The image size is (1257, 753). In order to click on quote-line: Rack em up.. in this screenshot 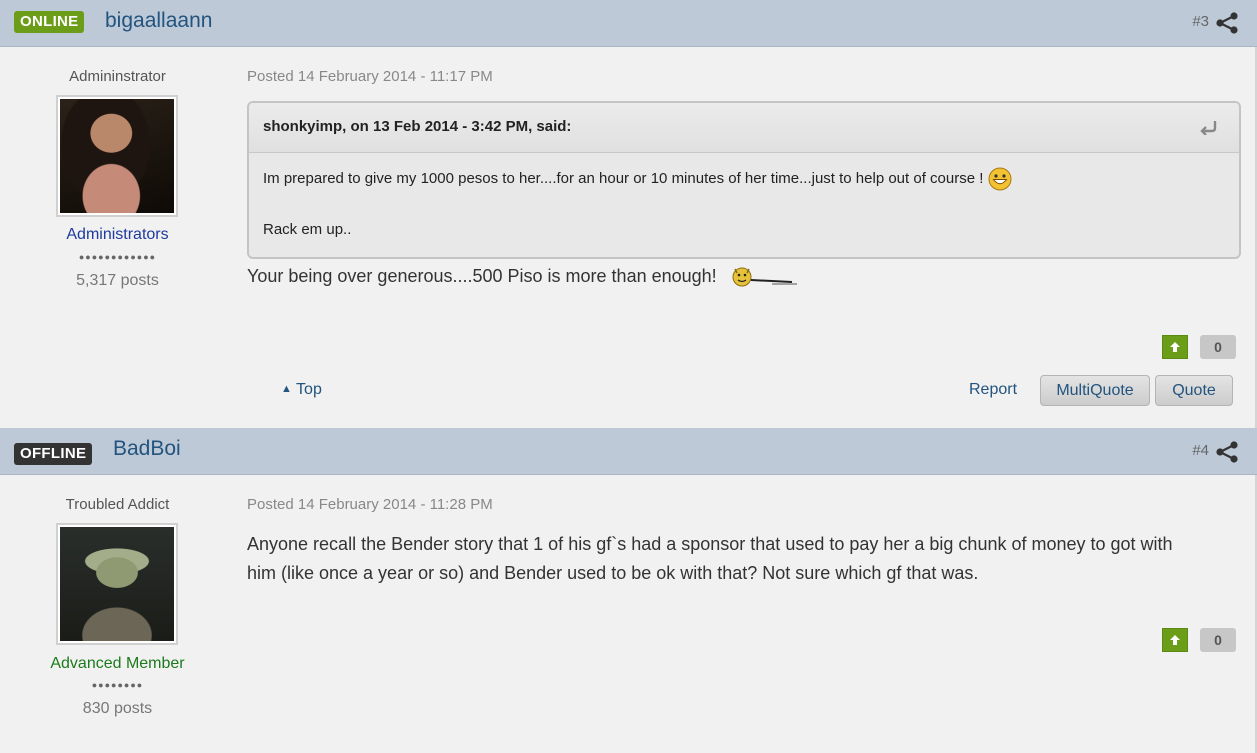, I will do `click(307, 229)`.